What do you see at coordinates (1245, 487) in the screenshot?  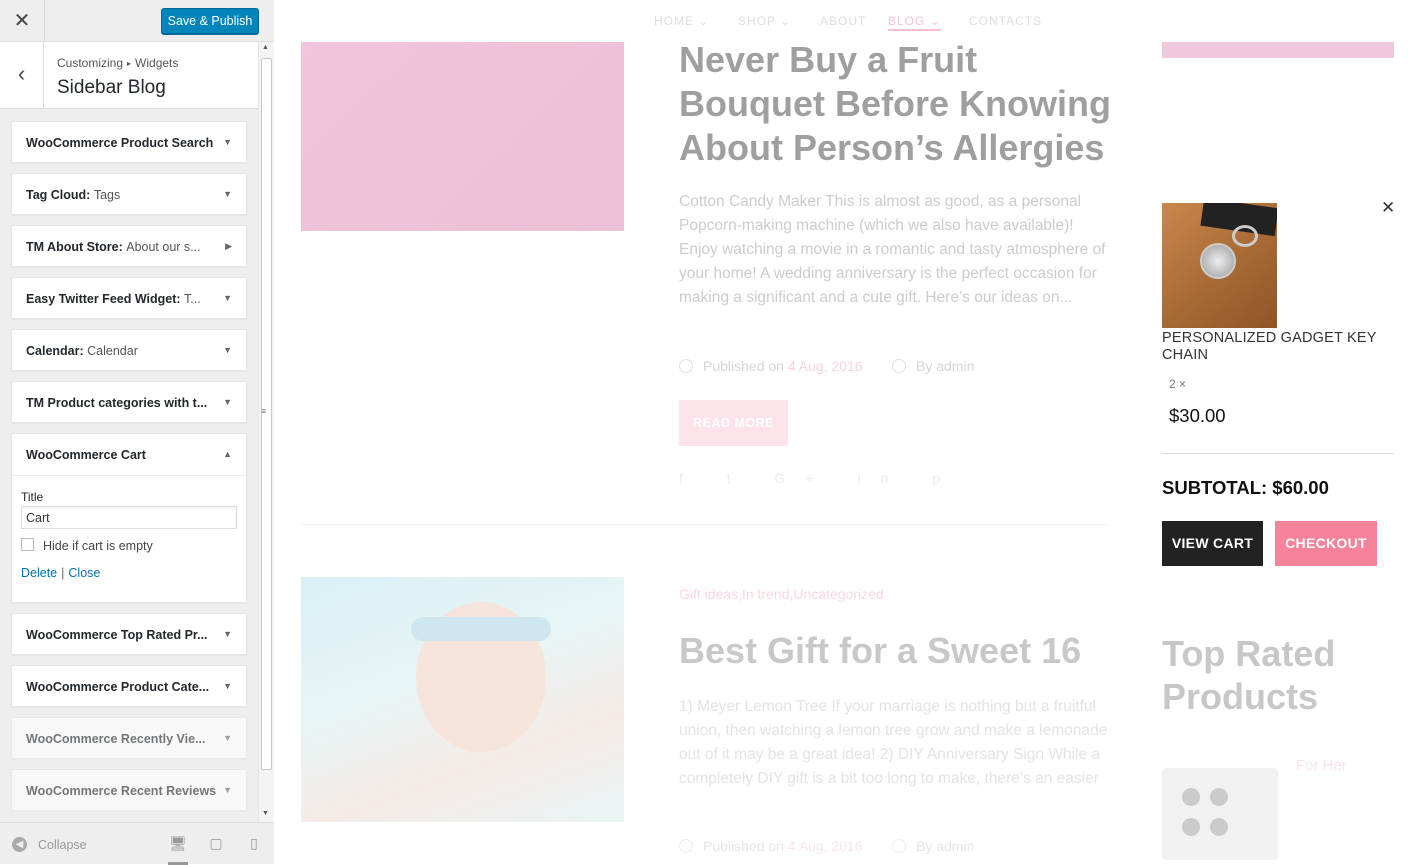 I see `cart-subtotal: SUBTOTAL: $60.00` at bounding box center [1245, 487].